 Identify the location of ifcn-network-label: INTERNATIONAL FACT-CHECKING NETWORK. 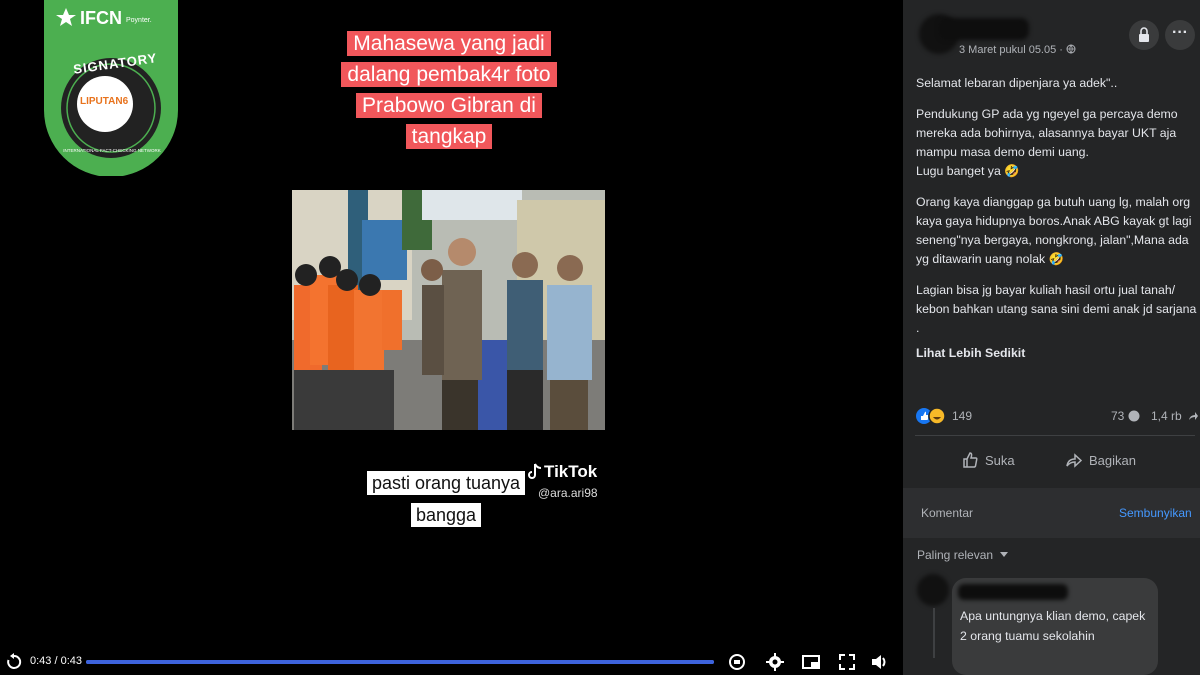
(112, 150).